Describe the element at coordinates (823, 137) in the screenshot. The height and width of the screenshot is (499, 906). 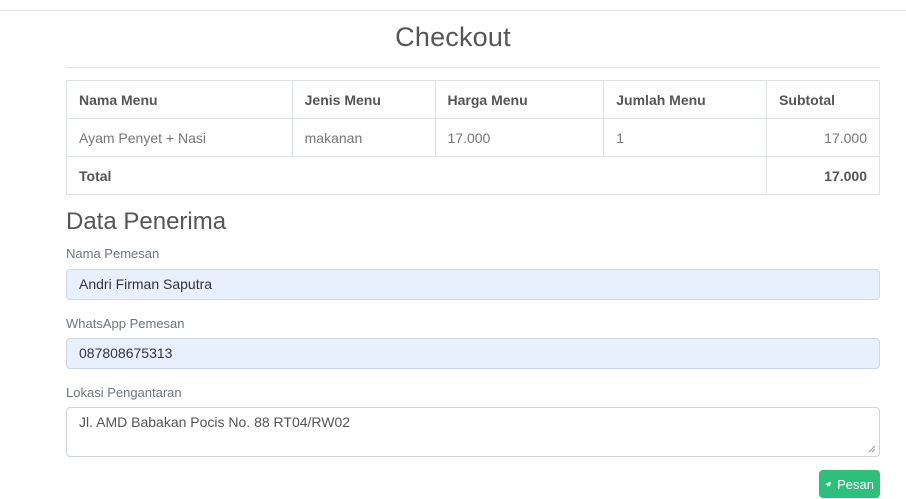
I see `cell-subtotal: 17.000` at that location.